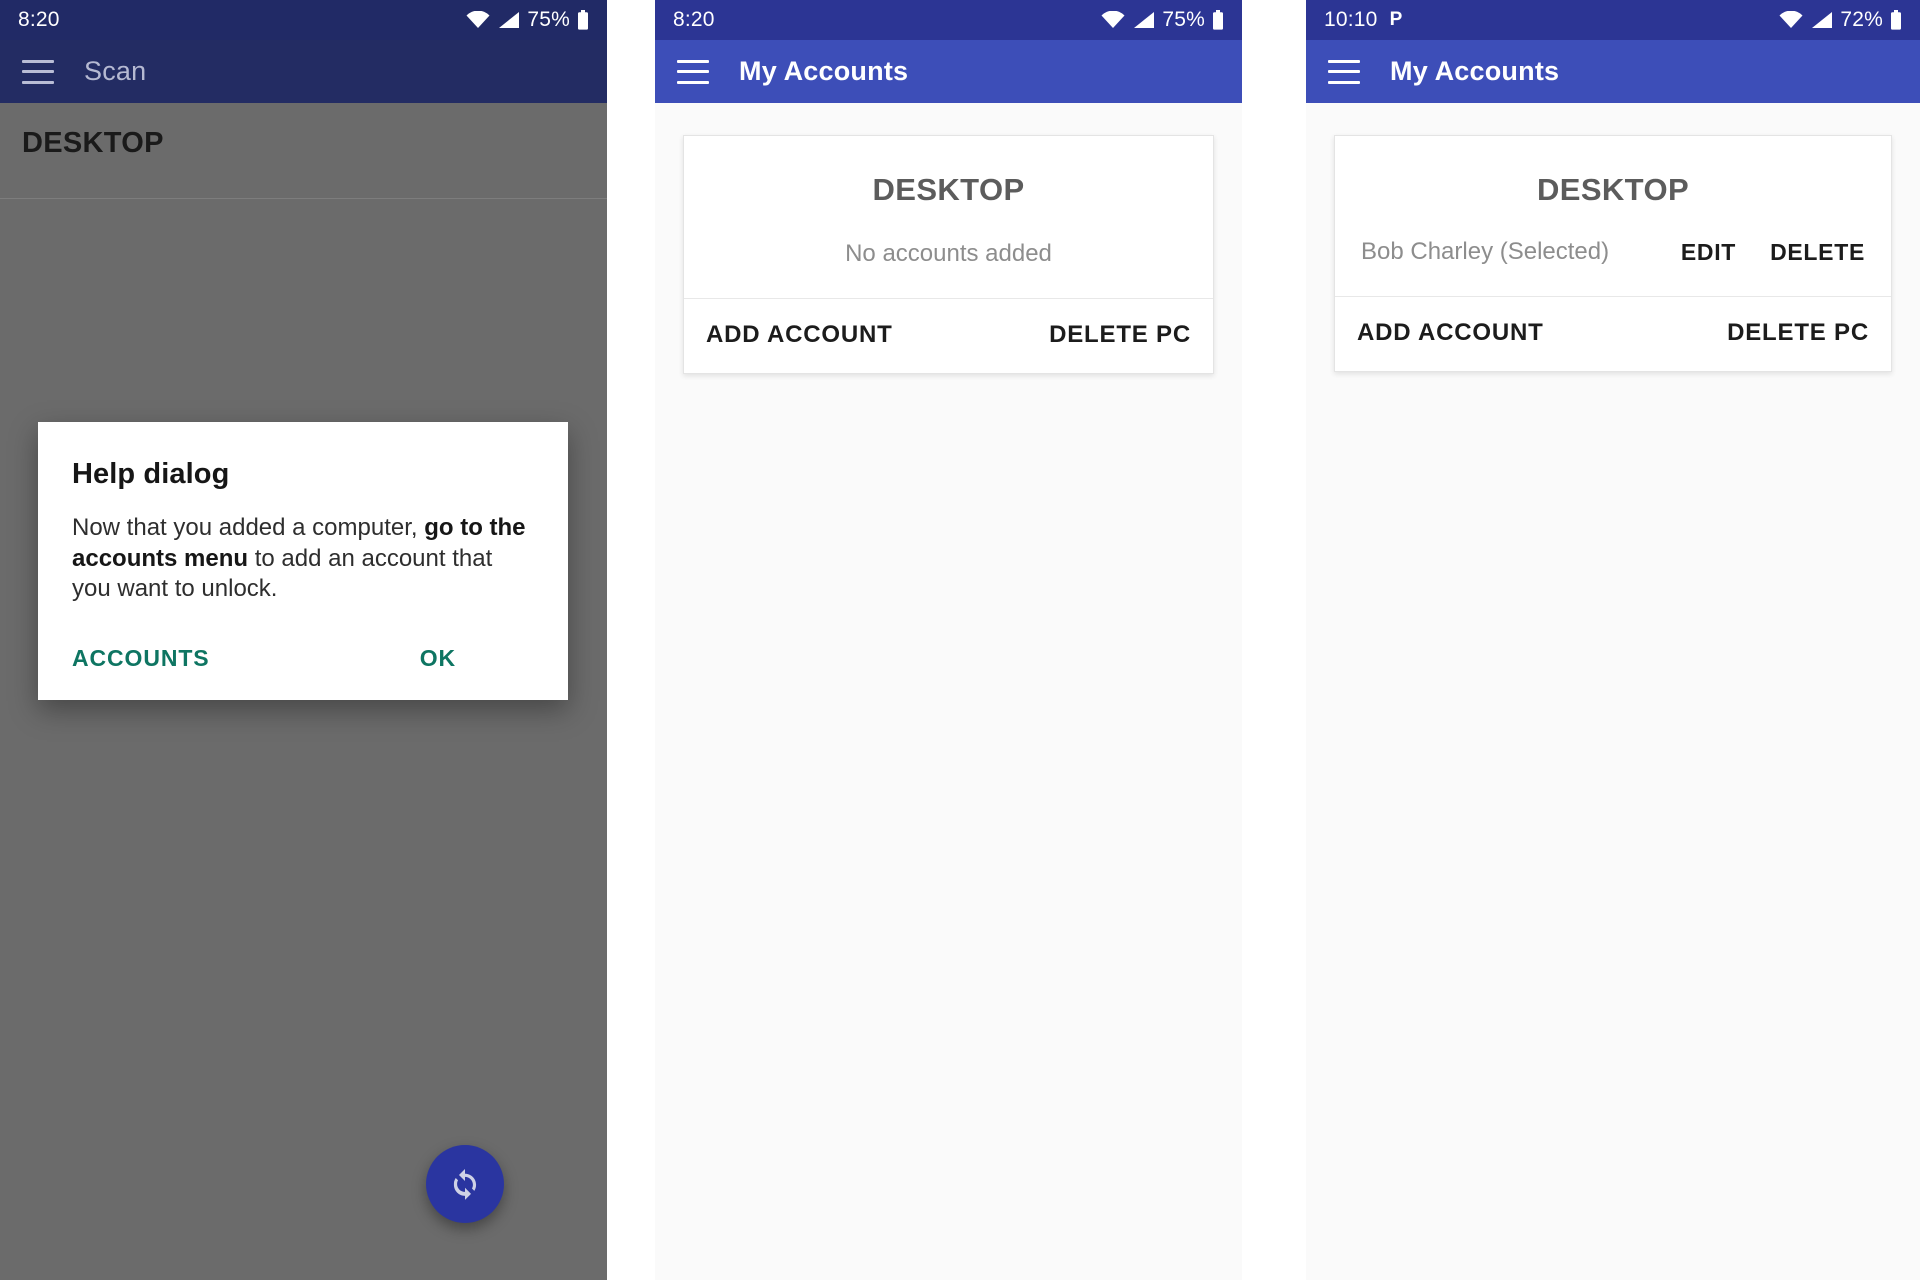 The height and width of the screenshot is (1280, 1920). I want to click on account-row: Bob Charley (Selected) EDIT DELETE, so click(1613, 252).